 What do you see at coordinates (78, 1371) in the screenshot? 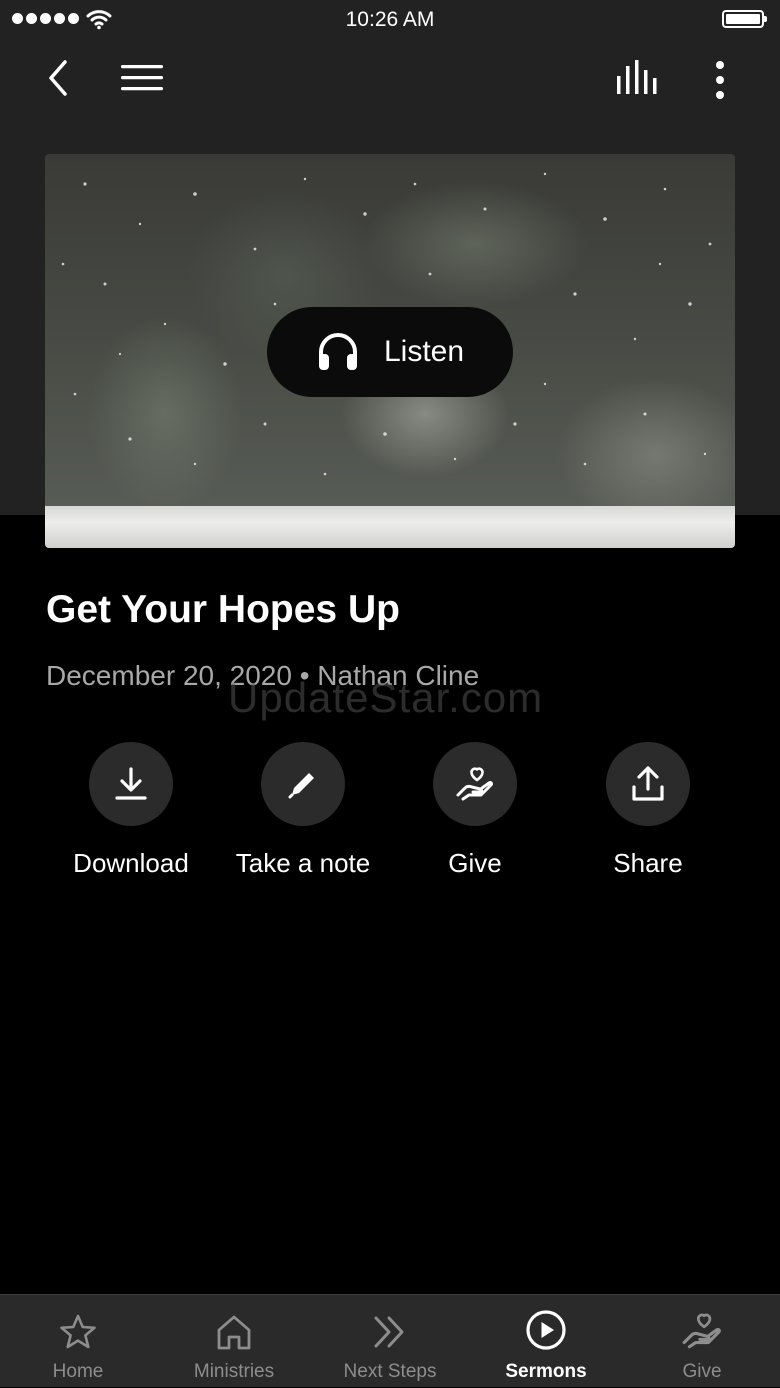
I see `tab-home-label: Home` at bounding box center [78, 1371].